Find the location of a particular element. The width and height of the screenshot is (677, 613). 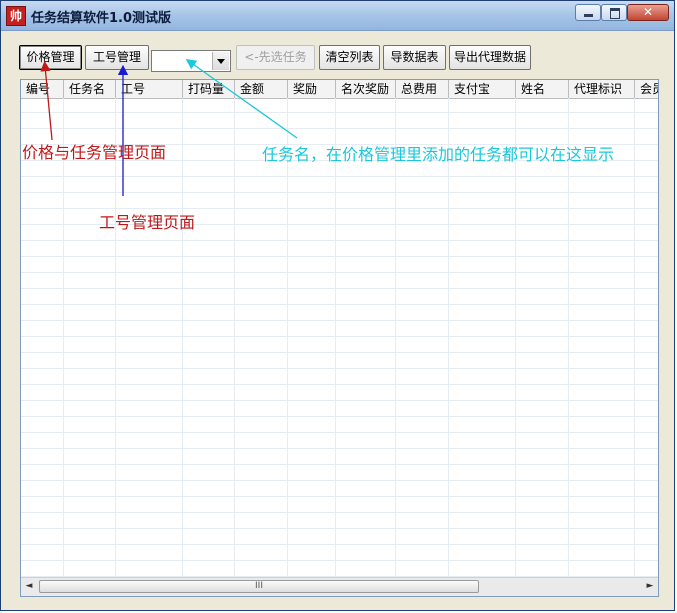

price-page-arrow is located at coordinates (46, 100).